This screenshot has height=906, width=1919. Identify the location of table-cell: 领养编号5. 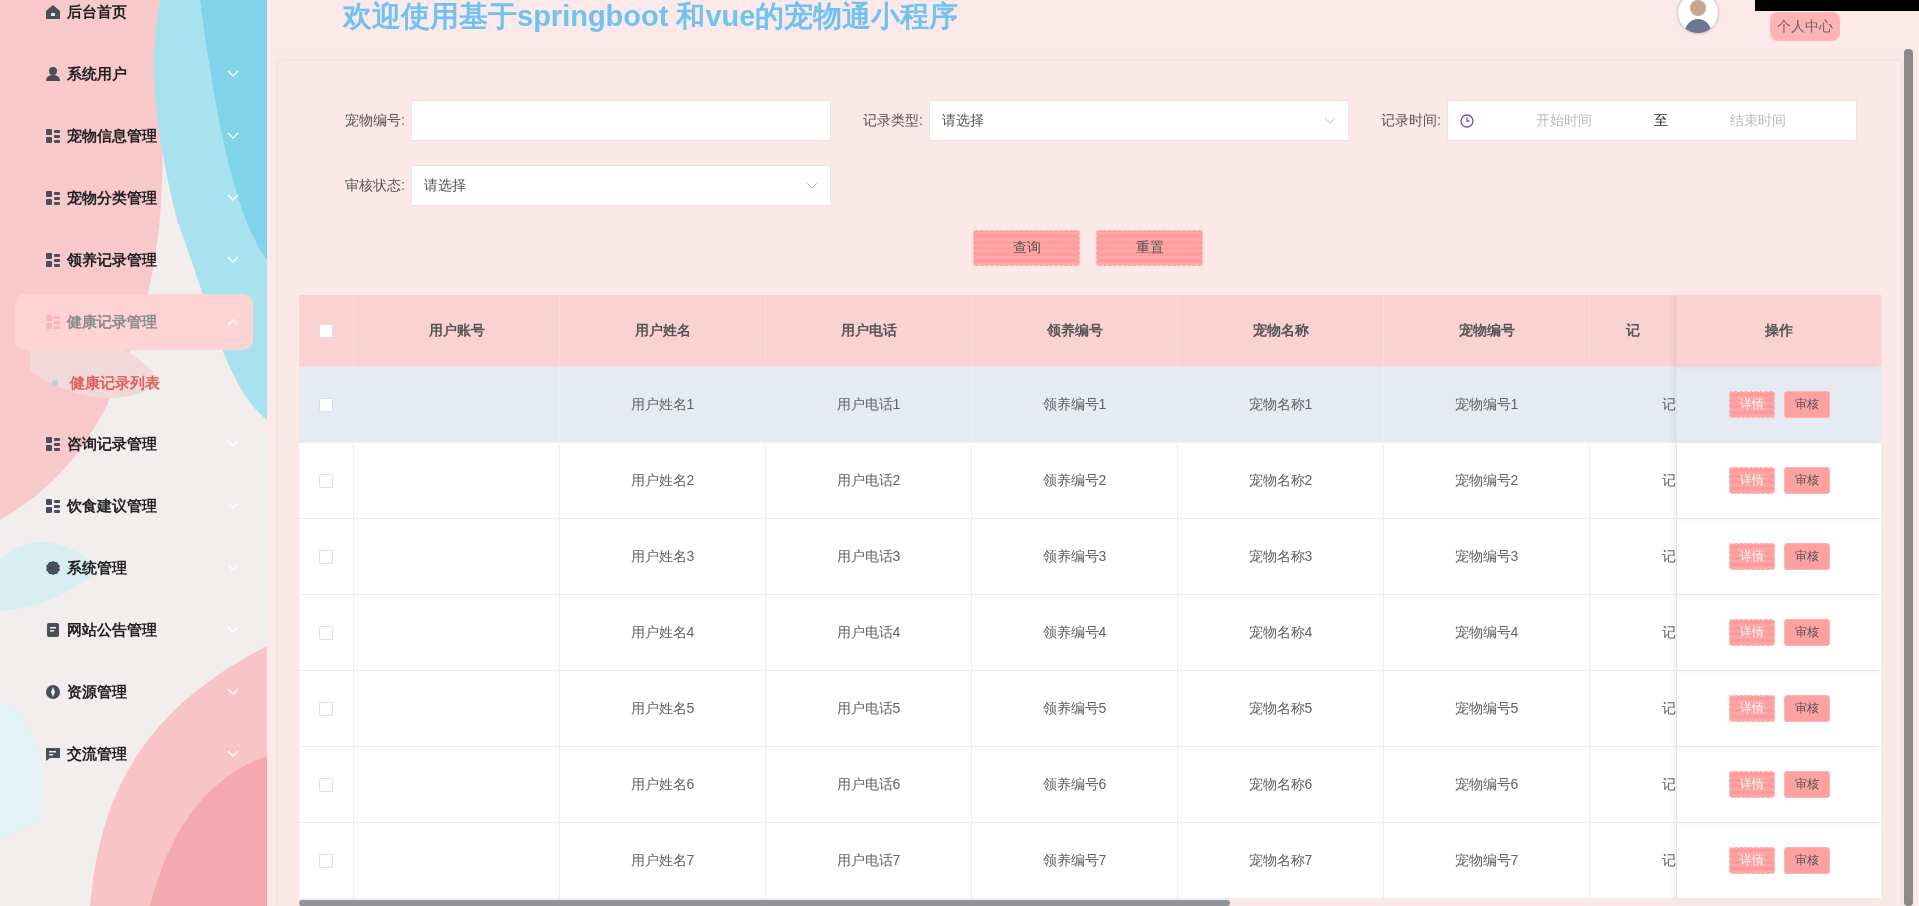
(1074, 708).